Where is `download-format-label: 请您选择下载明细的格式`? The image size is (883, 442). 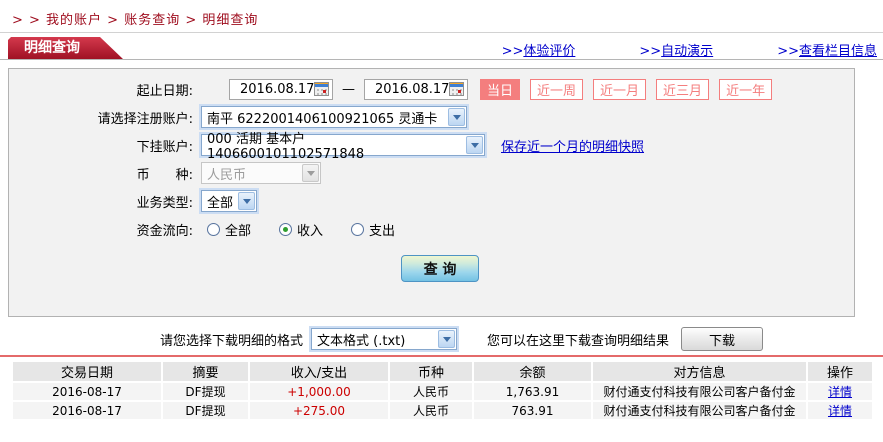
download-format-label: 请您选择下载明细的格式 is located at coordinates (232, 341).